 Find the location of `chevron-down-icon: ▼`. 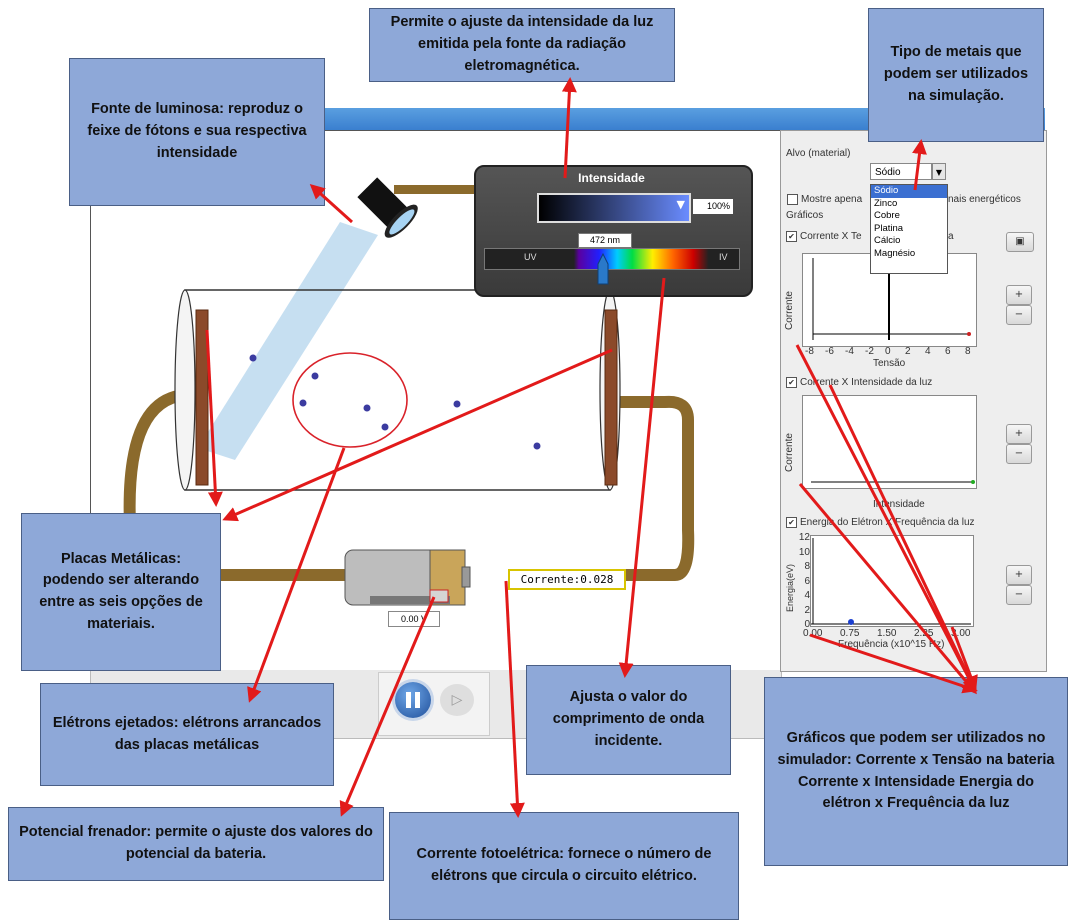

chevron-down-icon: ▼ is located at coordinates (939, 171).